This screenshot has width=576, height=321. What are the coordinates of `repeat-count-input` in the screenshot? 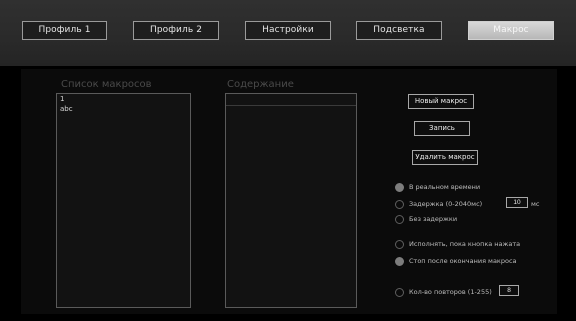 It's located at (509, 290).